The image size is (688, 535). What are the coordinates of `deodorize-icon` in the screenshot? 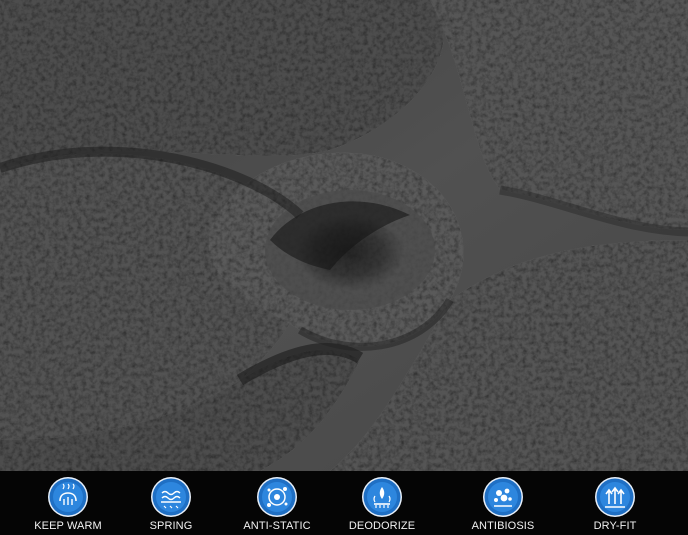 It's located at (382, 497).